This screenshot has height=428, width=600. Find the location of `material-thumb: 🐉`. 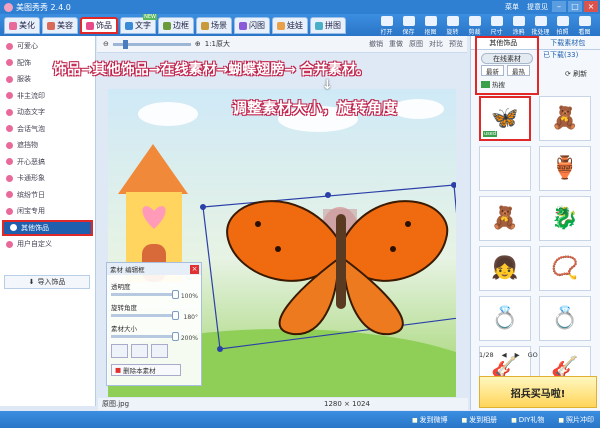

material-thumb: 🐉 is located at coordinates (565, 218).